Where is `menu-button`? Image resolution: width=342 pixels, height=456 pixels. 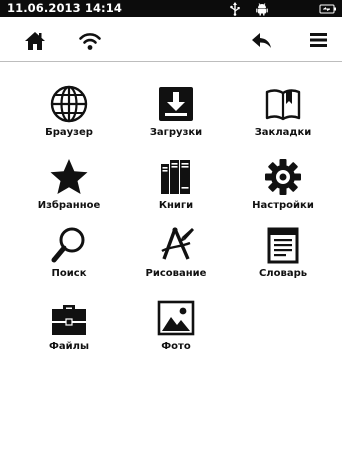
menu-button is located at coordinates (319, 41).